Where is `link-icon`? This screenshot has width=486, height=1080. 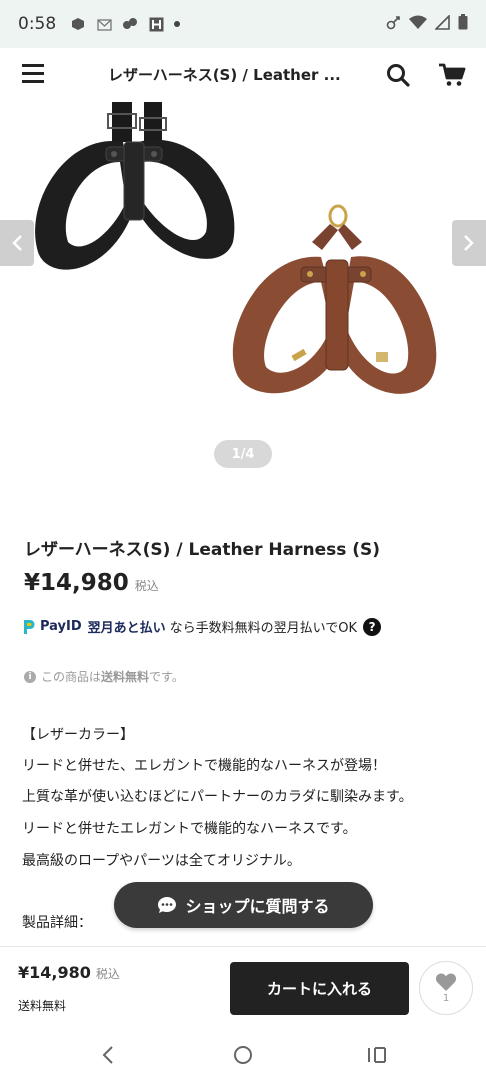 link-icon is located at coordinates (393, 24).